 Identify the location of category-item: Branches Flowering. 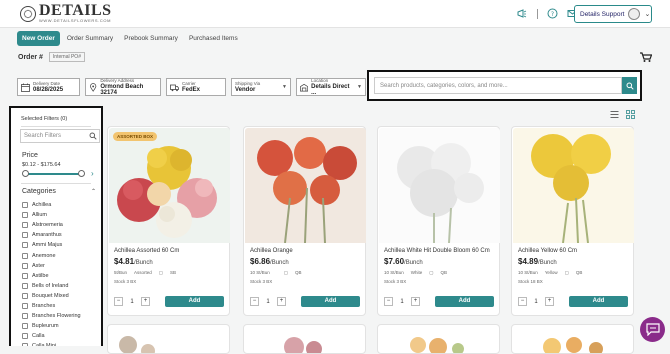
(51, 316).